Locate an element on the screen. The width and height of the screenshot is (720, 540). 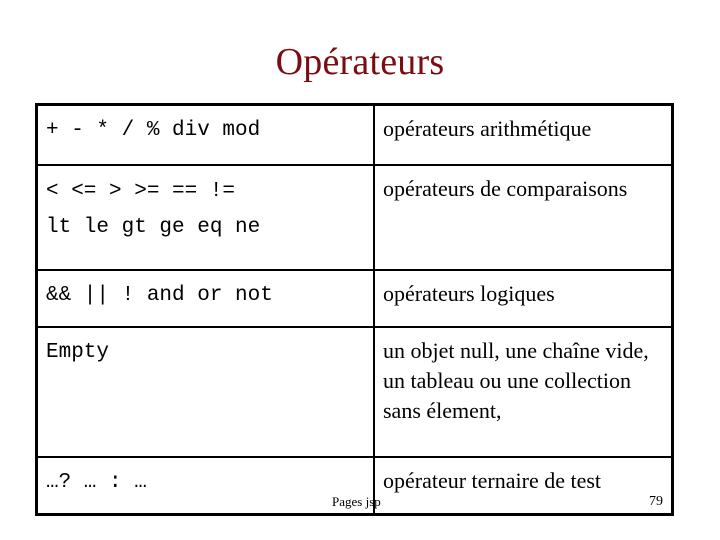
operator-syntax-cell: Empty is located at coordinates (205, 391).